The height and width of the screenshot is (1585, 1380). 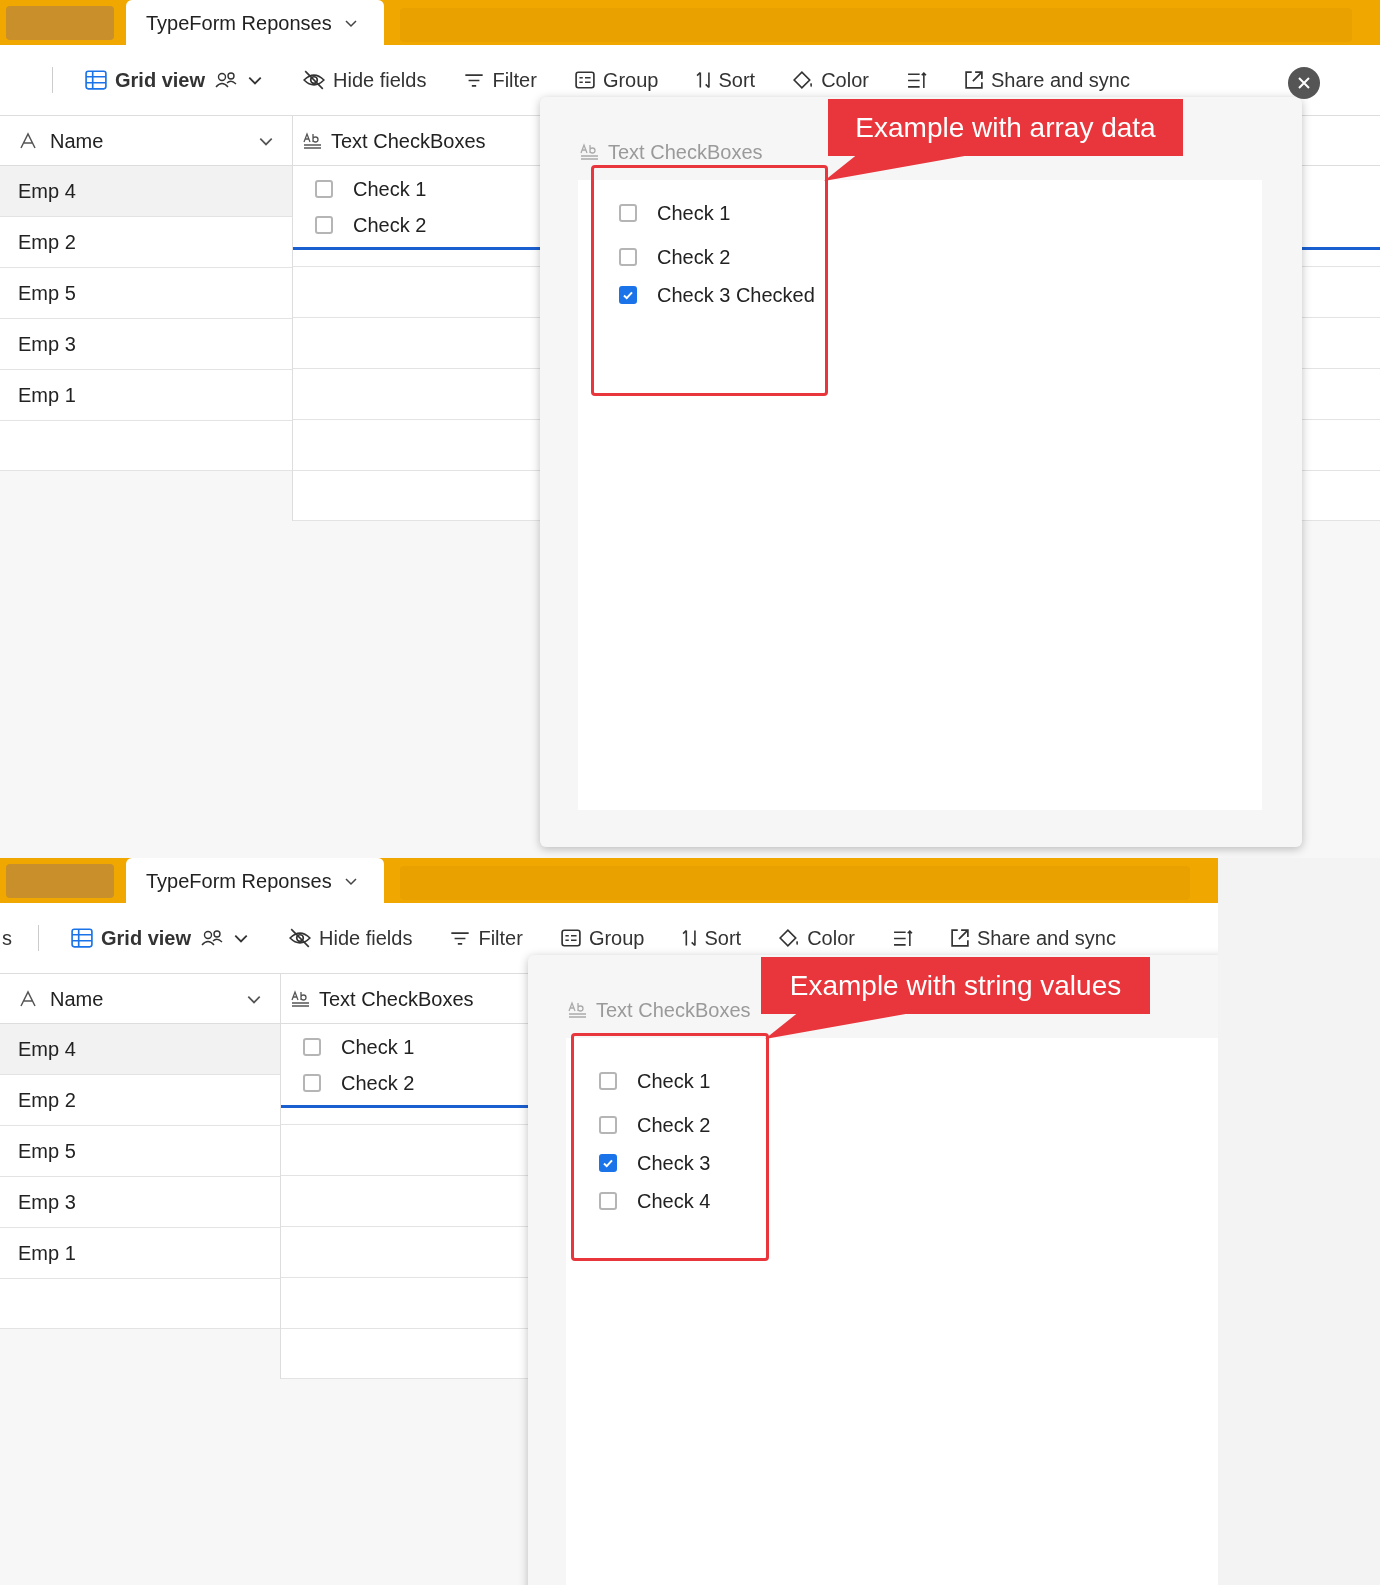 What do you see at coordinates (736, 295) in the screenshot?
I see `checkbox-label: Check 3 Checked` at bounding box center [736, 295].